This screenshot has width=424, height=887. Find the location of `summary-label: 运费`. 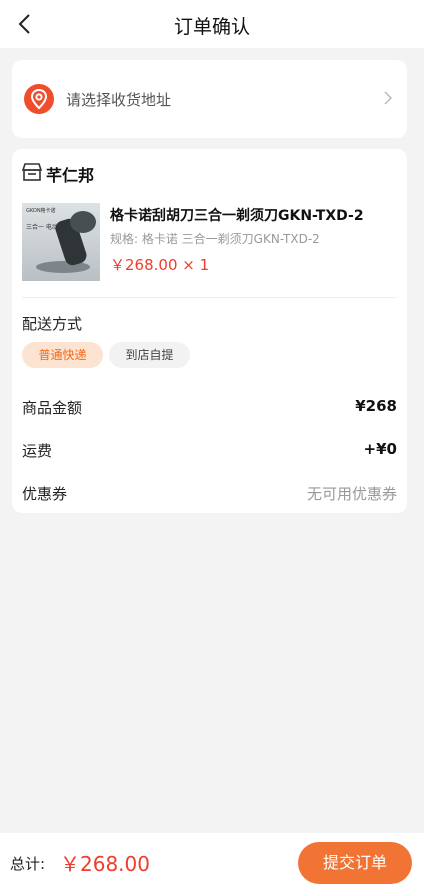

summary-label: 运费 is located at coordinates (37, 451).